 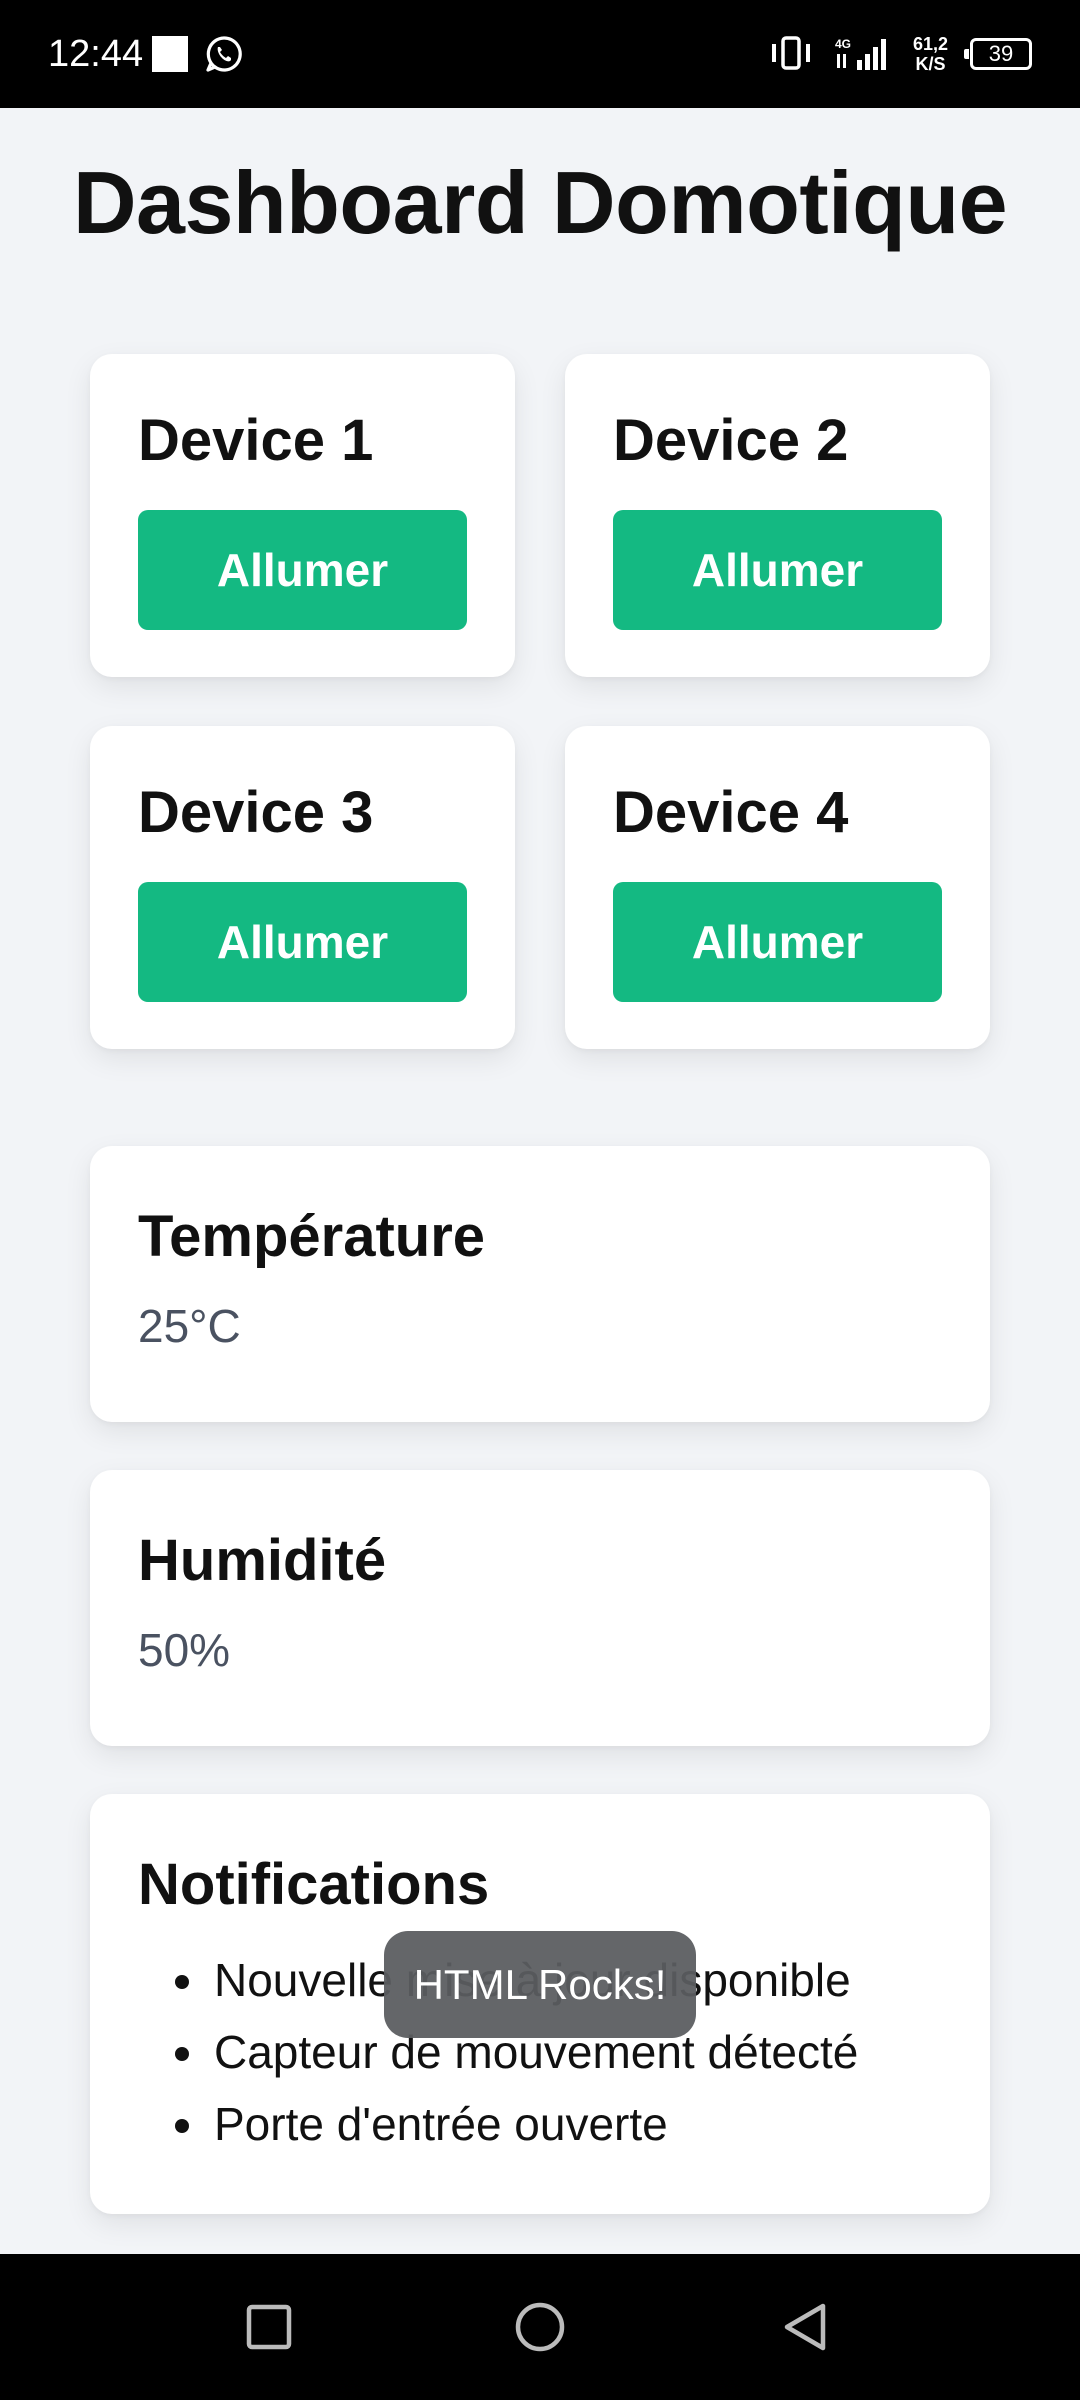 I want to click on humidity-card: Humidité 50%, so click(x=540, y=1608).